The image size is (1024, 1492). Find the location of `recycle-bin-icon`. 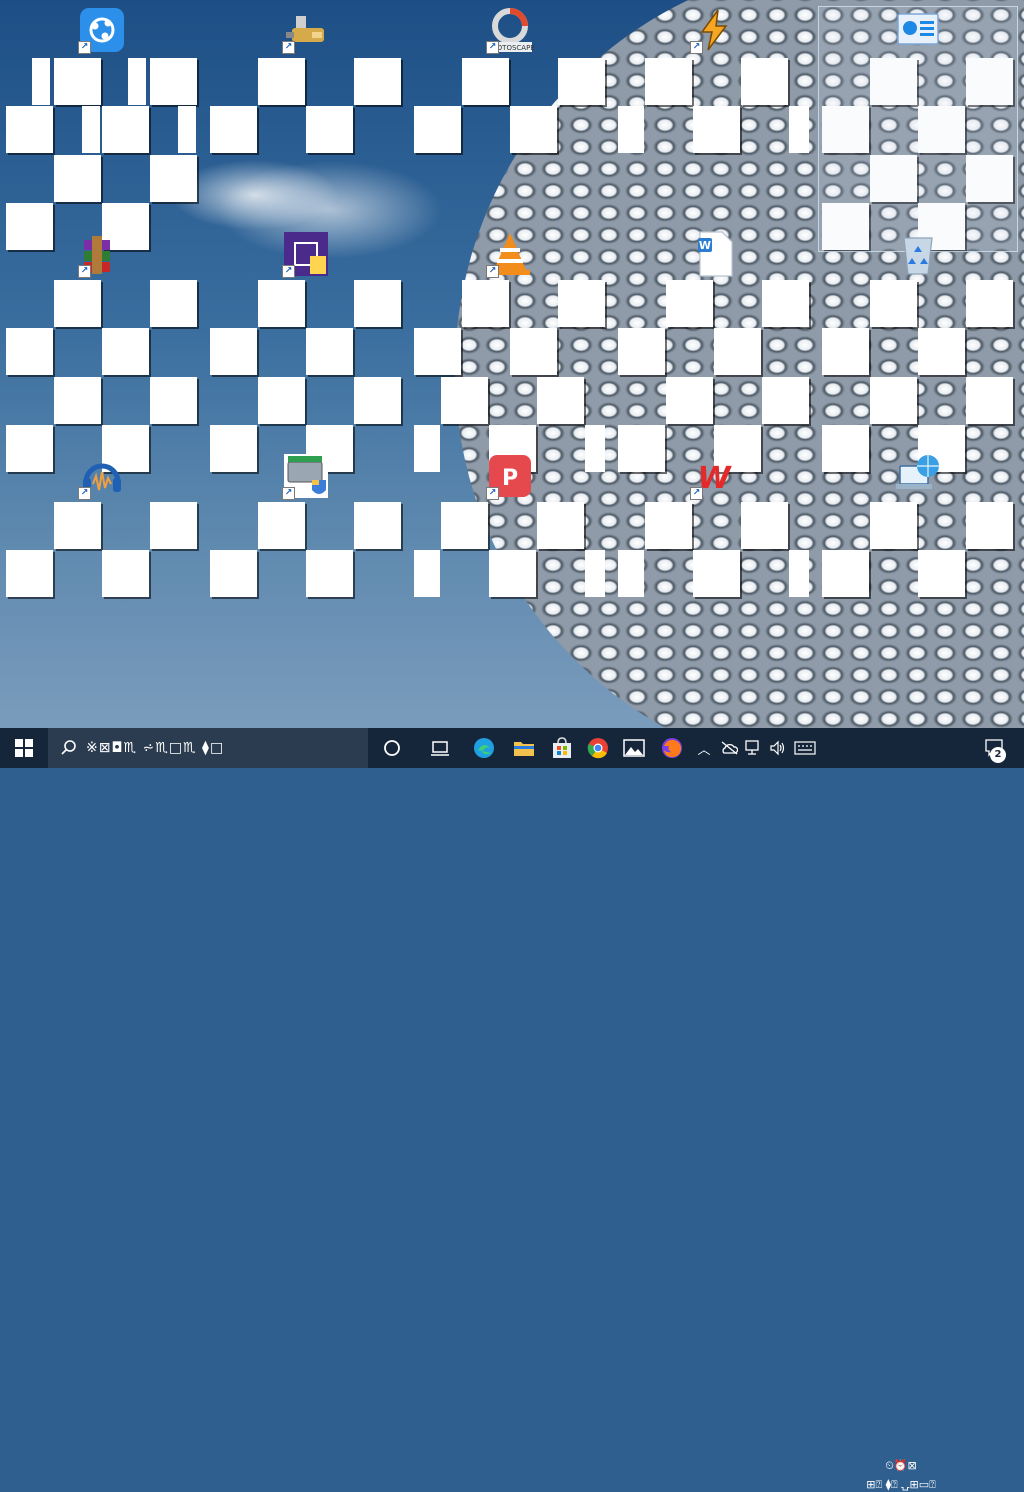

recycle-bin-icon is located at coordinates (918, 254).